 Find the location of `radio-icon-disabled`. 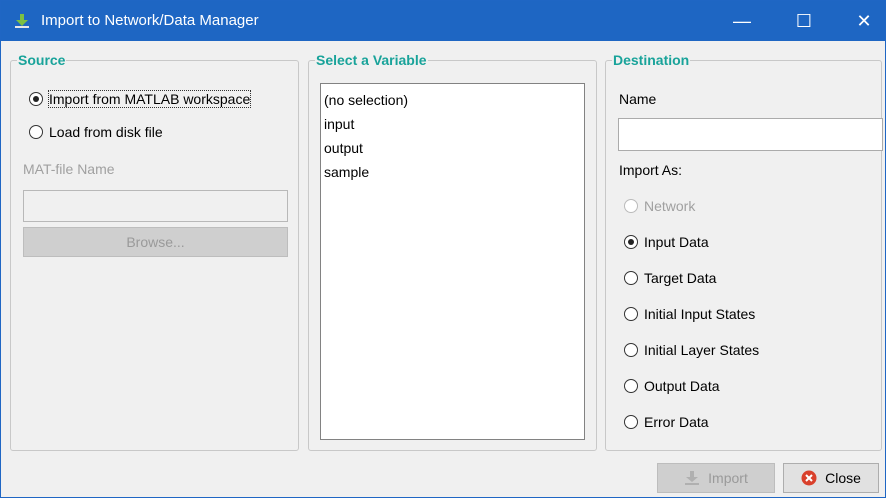

radio-icon-disabled is located at coordinates (631, 206).